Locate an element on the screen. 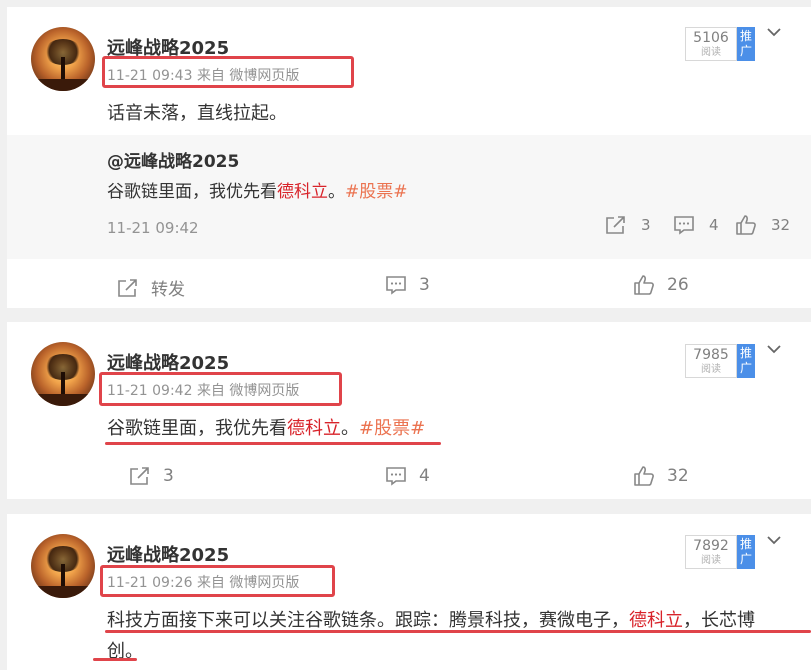  post-text: 谷歌链里面，我优先看德科立。#股票# is located at coordinates (266, 428).